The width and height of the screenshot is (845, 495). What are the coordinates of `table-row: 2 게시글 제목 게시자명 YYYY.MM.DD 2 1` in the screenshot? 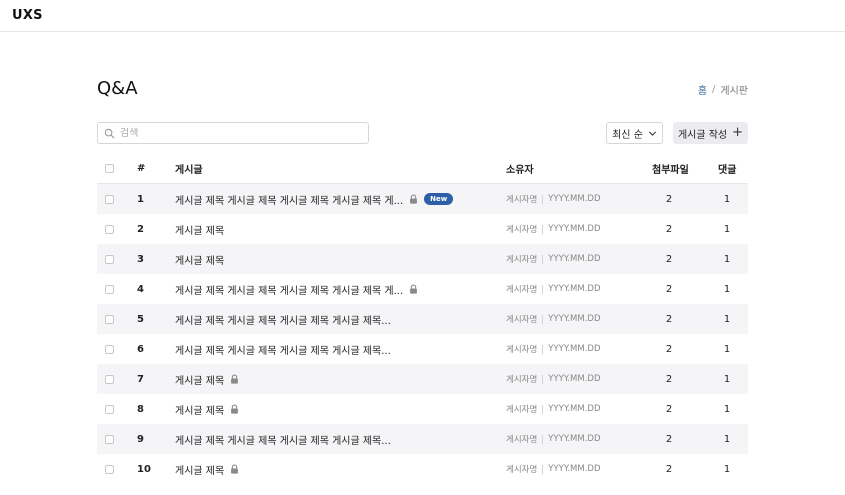 It's located at (422, 229).